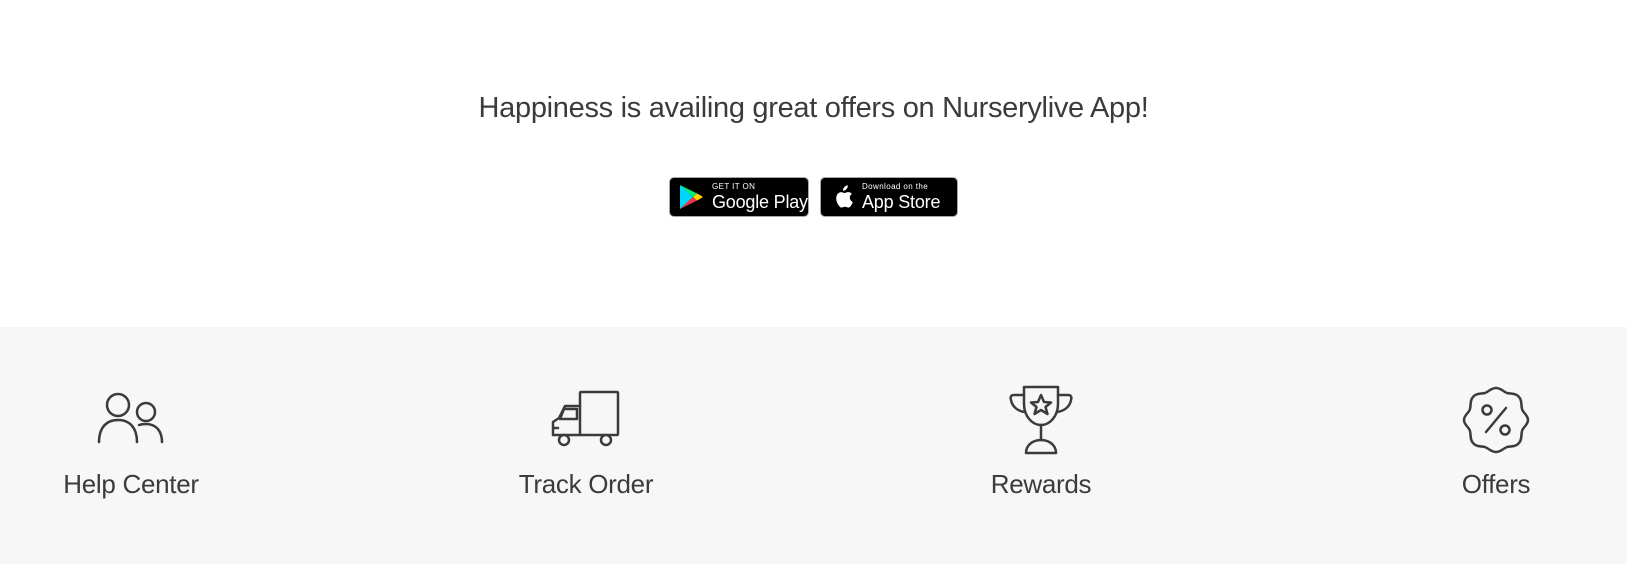  What do you see at coordinates (734, 186) in the screenshot?
I see `google-play-small-text: GET IT ON` at bounding box center [734, 186].